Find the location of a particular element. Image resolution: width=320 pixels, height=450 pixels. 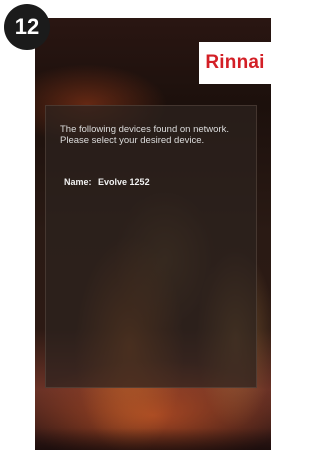

device-name-value: Evolve 1252 is located at coordinates (124, 182).